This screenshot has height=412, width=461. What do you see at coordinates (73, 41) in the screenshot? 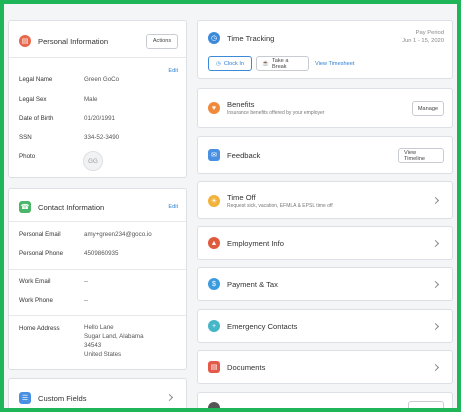
I see `personal-info-title: Personal Information` at bounding box center [73, 41].